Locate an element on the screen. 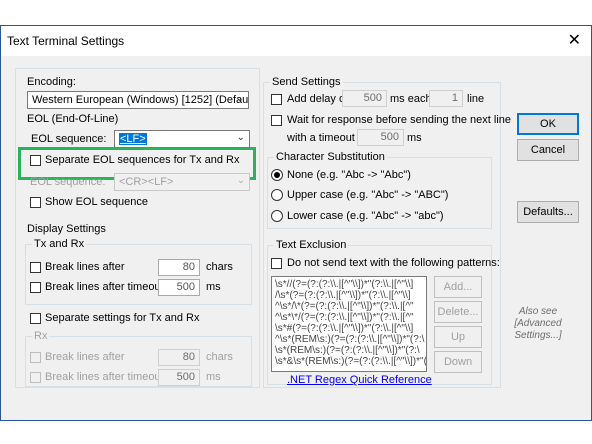 The image size is (592, 444). txrx-group: Tx and Rx is located at coordinates (138, 271).